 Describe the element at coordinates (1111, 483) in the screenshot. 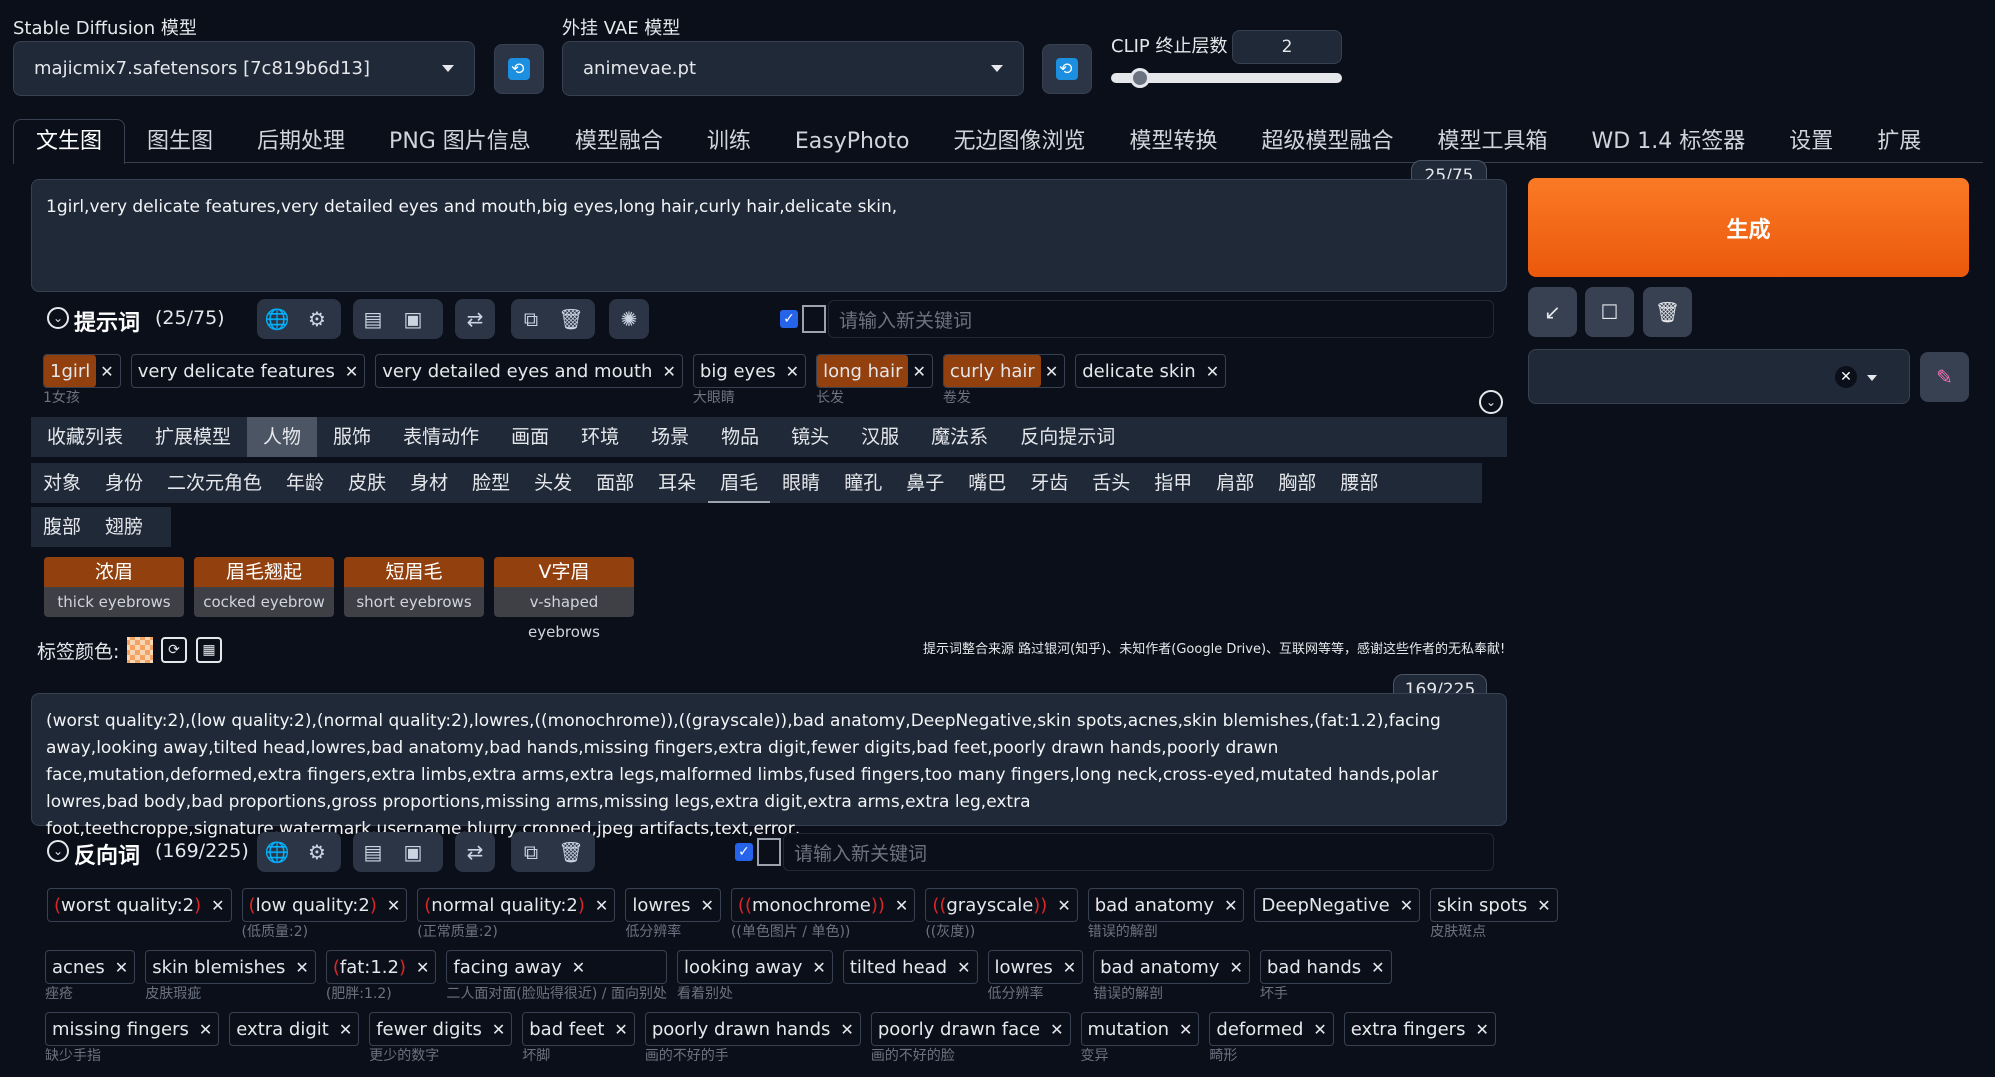

I see `subcategory-tab: 舌头` at that location.